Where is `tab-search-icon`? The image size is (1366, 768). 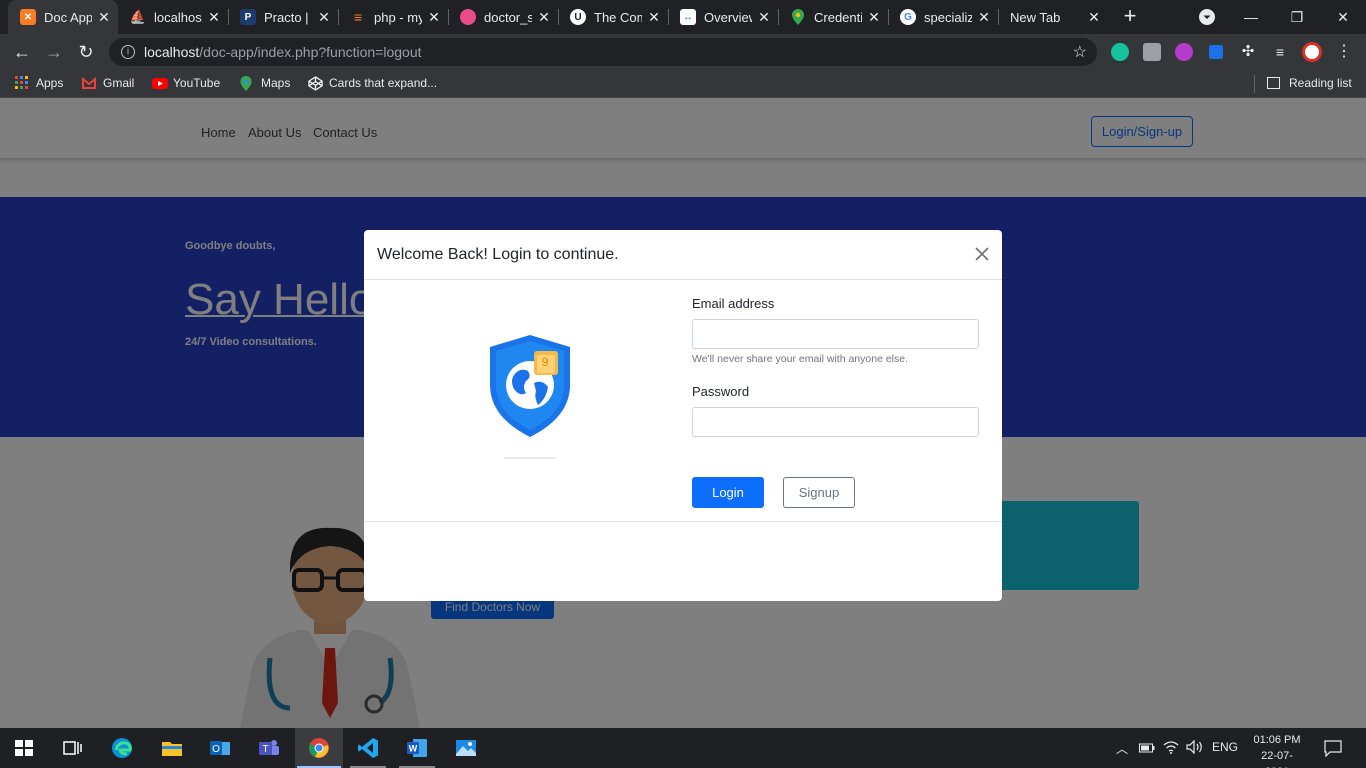 tab-search-icon is located at coordinates (1207, 17).